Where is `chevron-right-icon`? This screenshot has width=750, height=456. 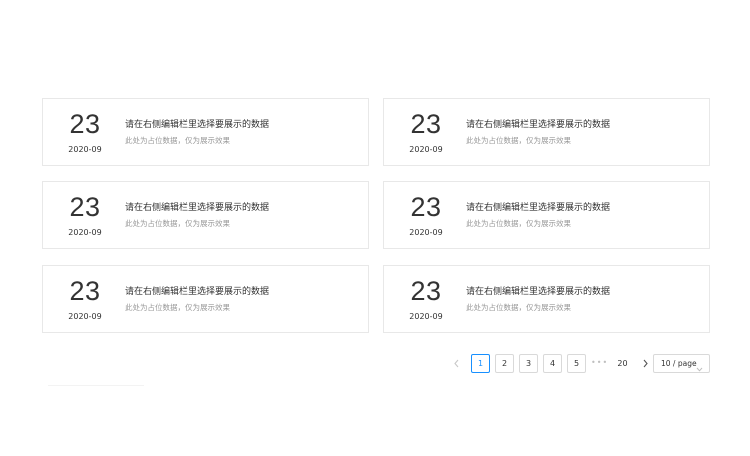
chevron-right-icon is located at coordinates (645, 363).